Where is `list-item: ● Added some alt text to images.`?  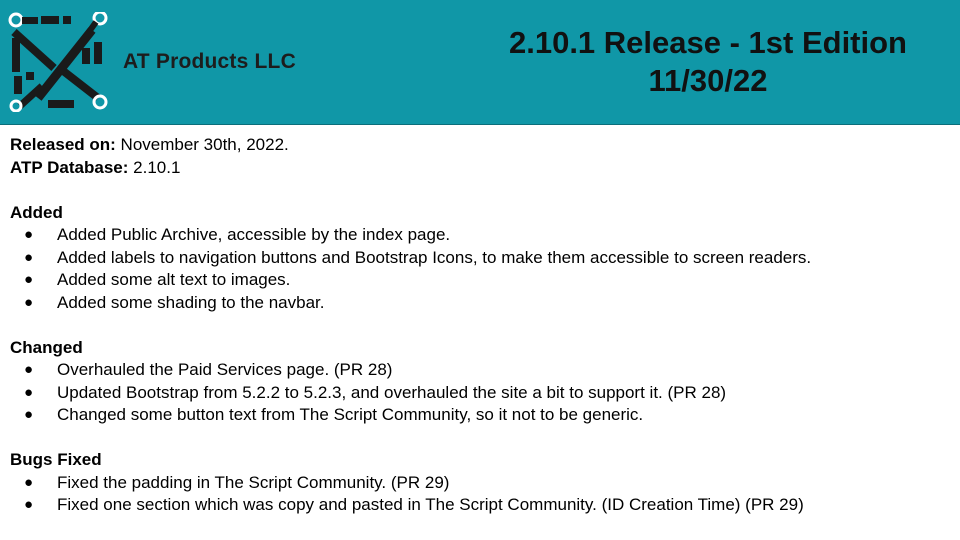 list-item: ● Added some alt text to images. is located at coordinates (480, 280).